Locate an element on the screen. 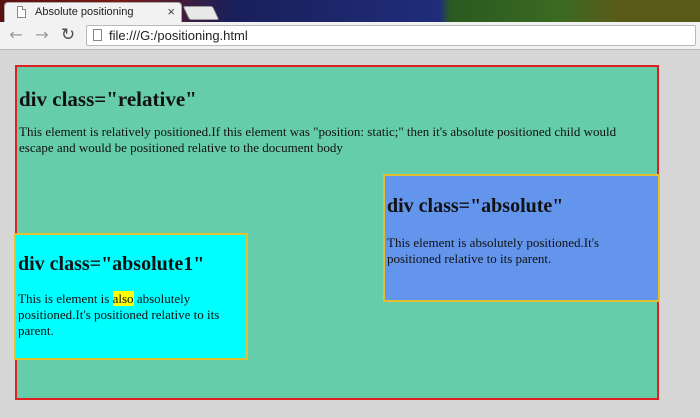  file-icon is located at coordinates (97, 35).